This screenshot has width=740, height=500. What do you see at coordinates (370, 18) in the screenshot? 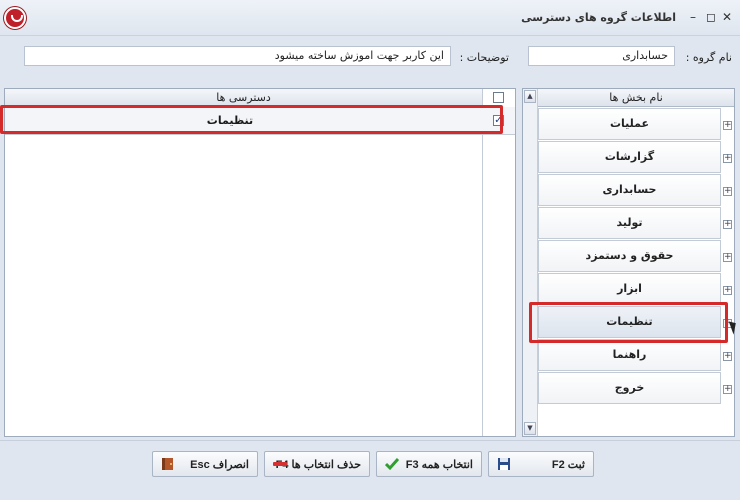
I see `title-bar: اطلاعات گروه های دسترسی – ◻ ✕` at bounding box center [370, 18].